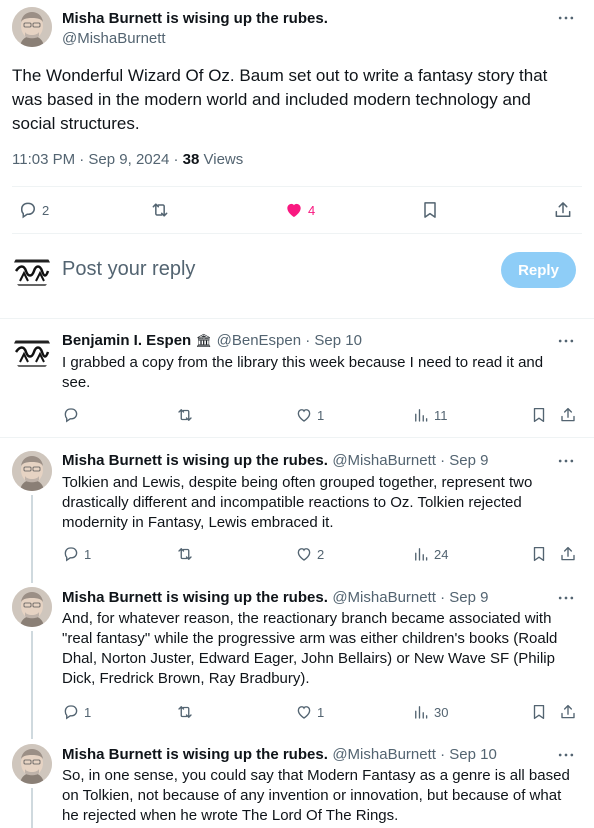 The width and height of the screenshot is (594, 828). I want to click on views-count: 30, so click(441, 712).